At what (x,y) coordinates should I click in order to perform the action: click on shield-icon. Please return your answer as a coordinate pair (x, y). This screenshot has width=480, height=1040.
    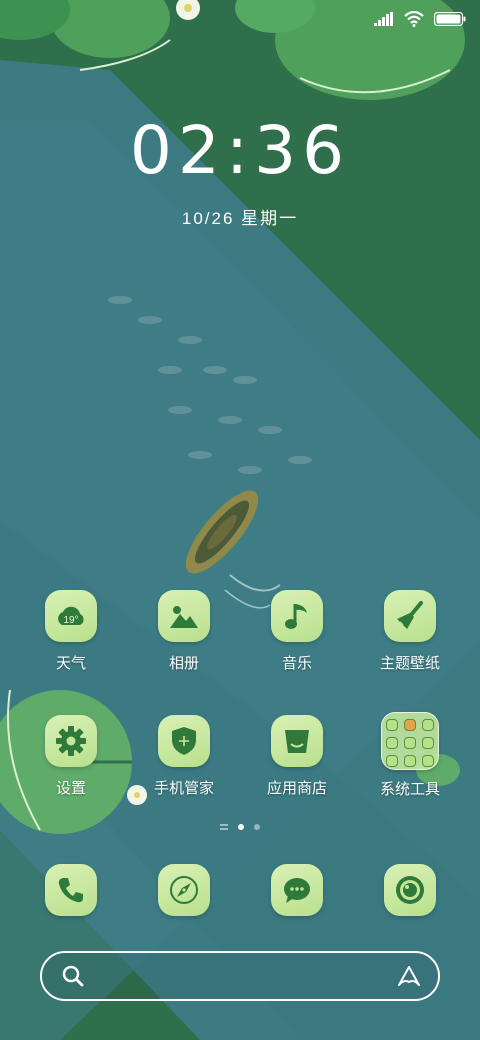
    Looking at the image, I should click on (184, 741).